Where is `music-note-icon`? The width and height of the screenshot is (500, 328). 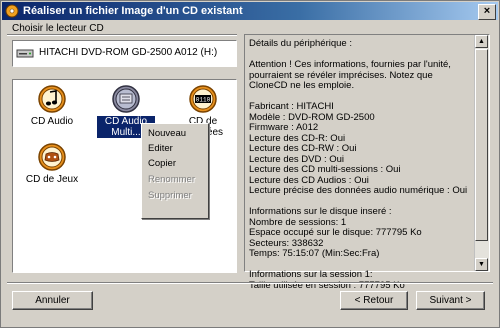
music-note-icon is located at coordinates (52, 99).